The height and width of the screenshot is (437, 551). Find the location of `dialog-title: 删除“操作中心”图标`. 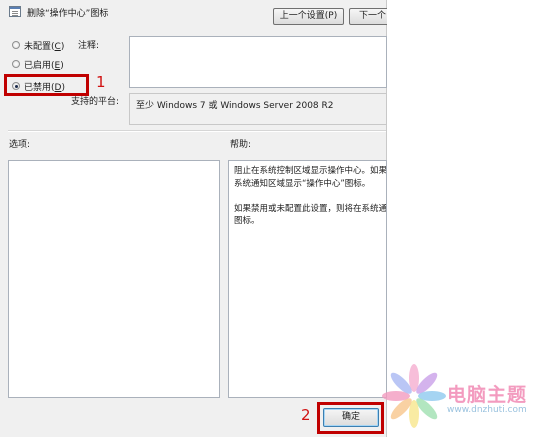

dialog-title: 删除“操作中心”图标 is located at coordinates (68, 14).